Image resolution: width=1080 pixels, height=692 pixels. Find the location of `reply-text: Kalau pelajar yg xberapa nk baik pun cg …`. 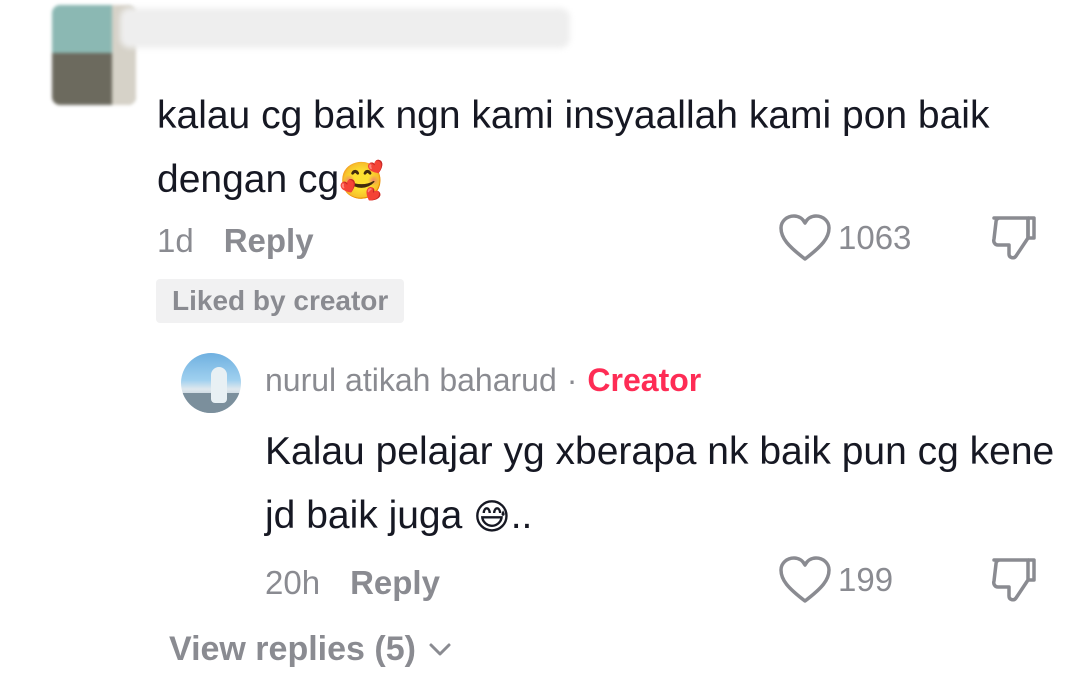

reply-text: Kalau pelajar yg xberapa nk baik pun cg … is located at coordinates (660, 483).